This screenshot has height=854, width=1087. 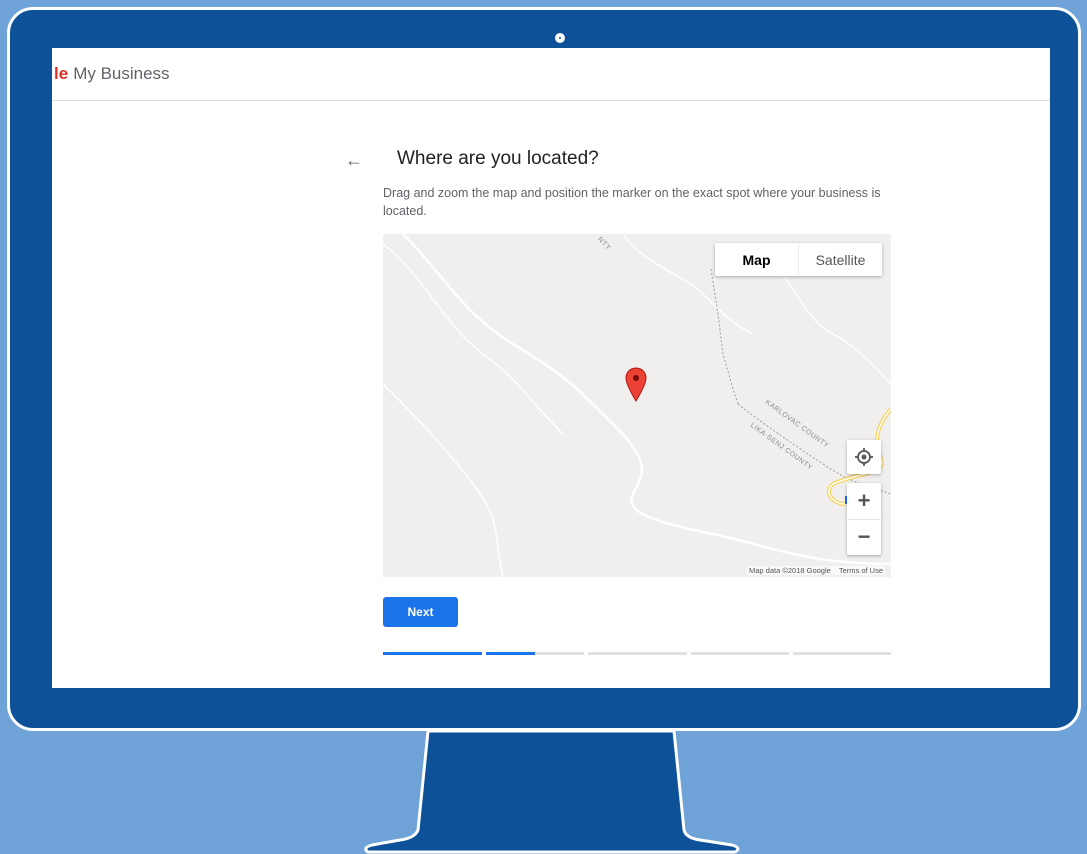 What do you see at coordinates (840, 259) in the screenshot?
I see `map-type-satellite-button: Satellite` at bounding box center [840, 259].